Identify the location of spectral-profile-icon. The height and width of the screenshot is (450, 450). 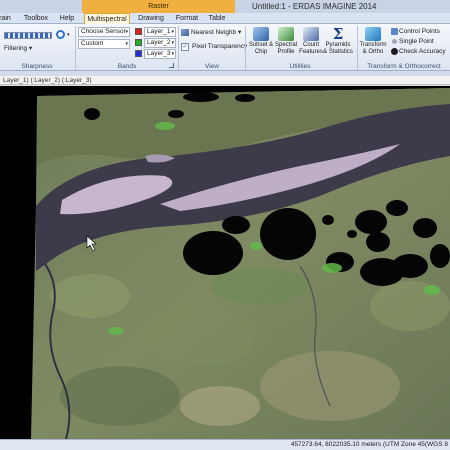
(286, 34).